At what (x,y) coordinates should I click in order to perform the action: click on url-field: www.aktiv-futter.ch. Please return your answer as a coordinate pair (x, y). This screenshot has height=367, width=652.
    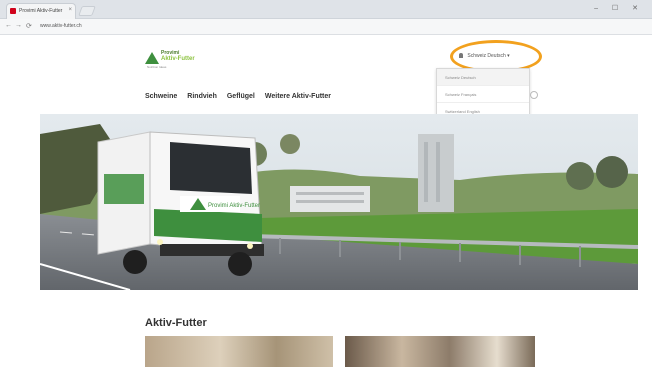
    Looking at the image, I should click on (61, 26).